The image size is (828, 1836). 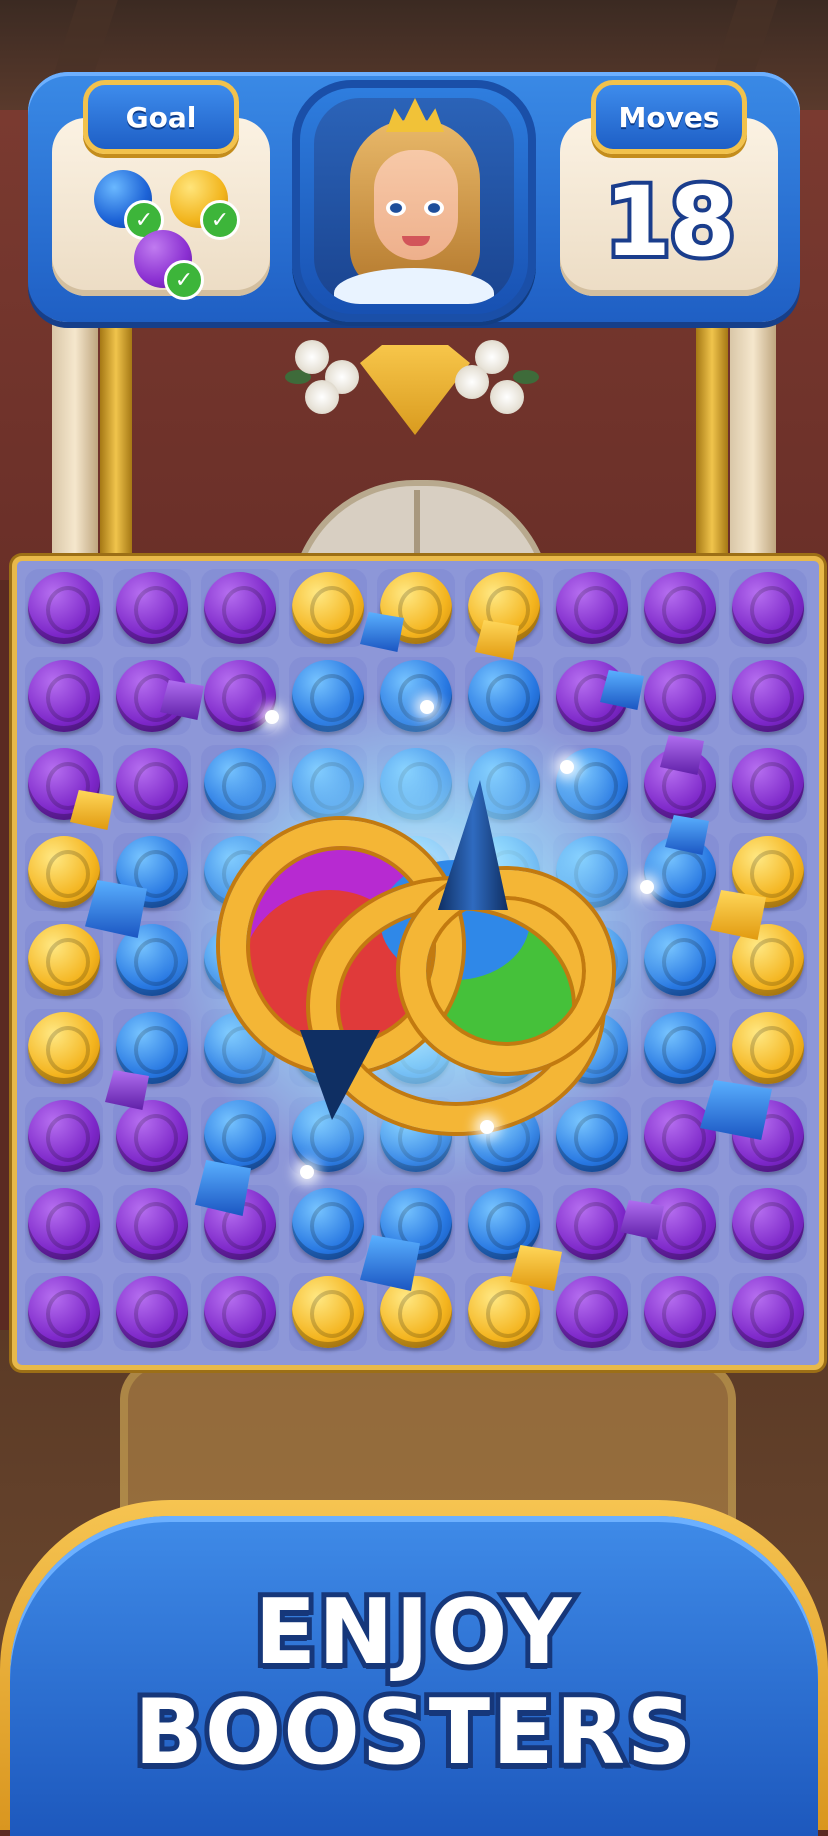 What do you see at coordinates (415, 115) in the screenshot?
I see `tiara-icon` at bounding box center [415, 115].